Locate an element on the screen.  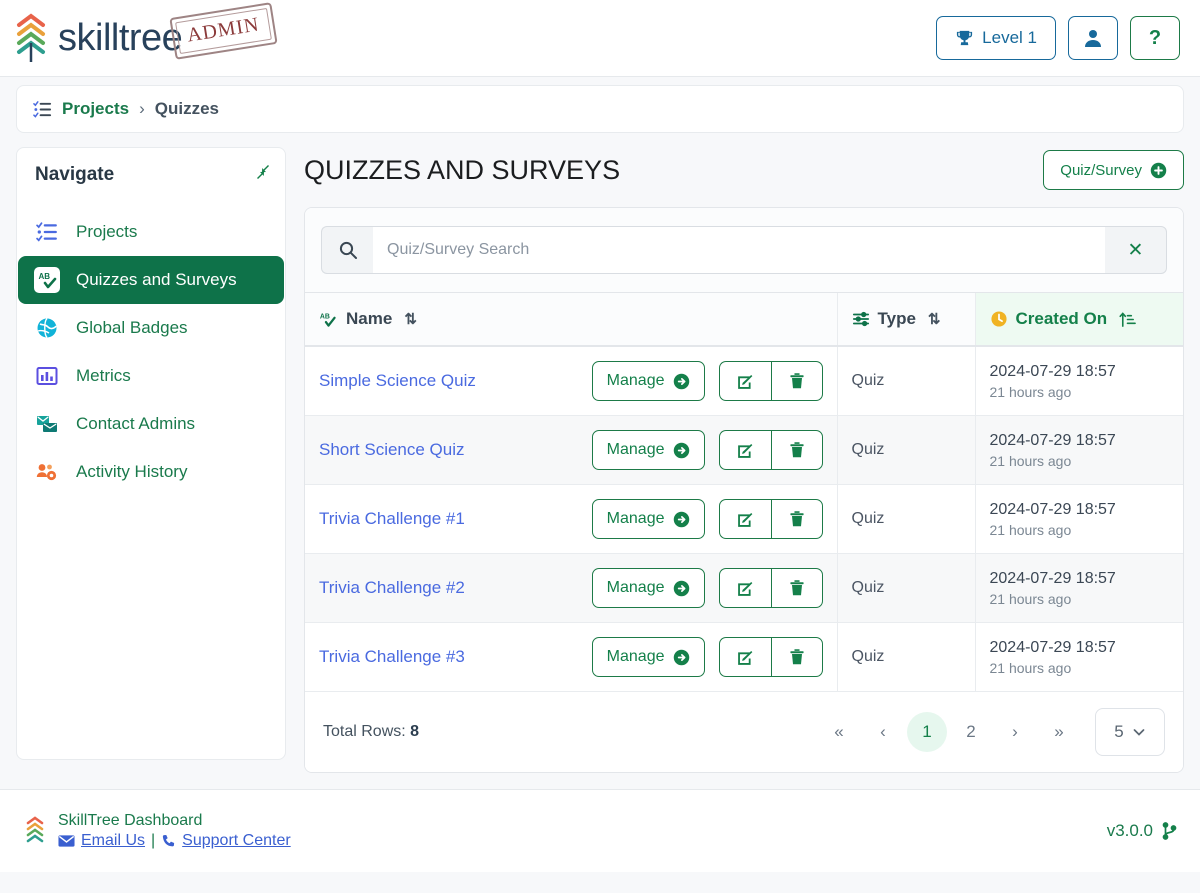
pagination-page-2: 2 is located at coordinates (971, 732).